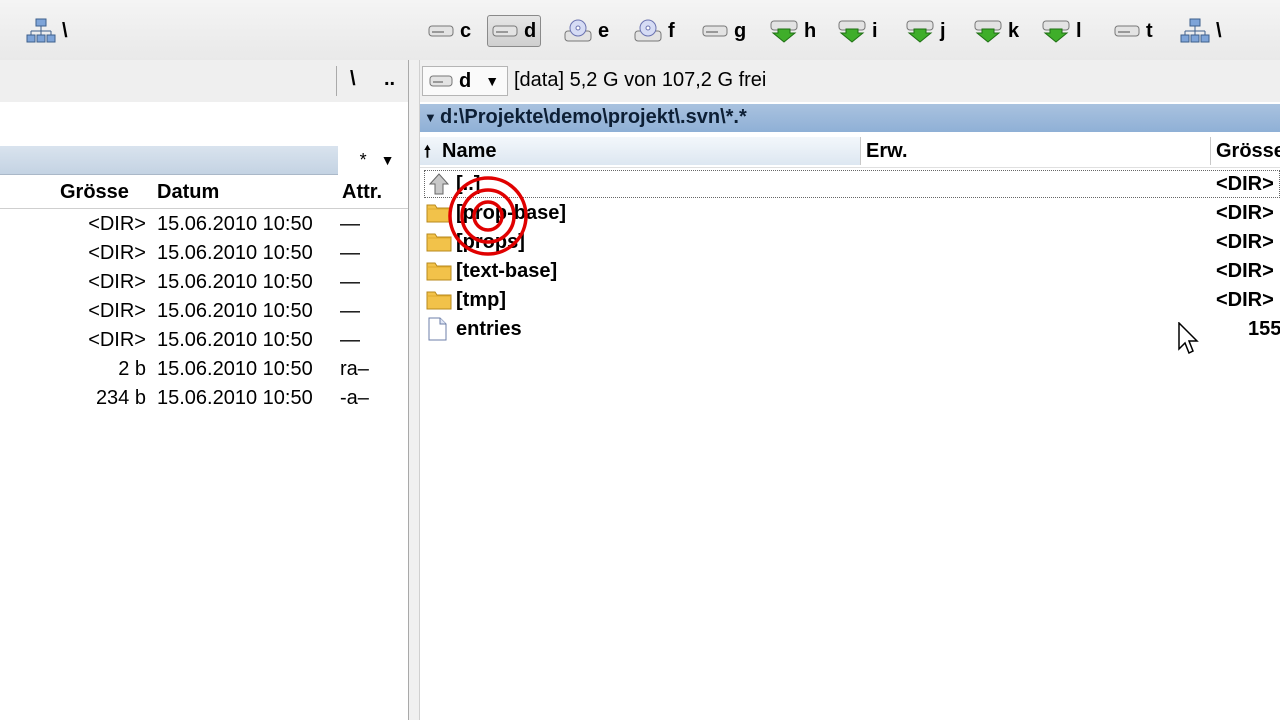  Describe the element at coordinates (926, 31) in the screenshot. I see `drive-button-j: j` at that location.